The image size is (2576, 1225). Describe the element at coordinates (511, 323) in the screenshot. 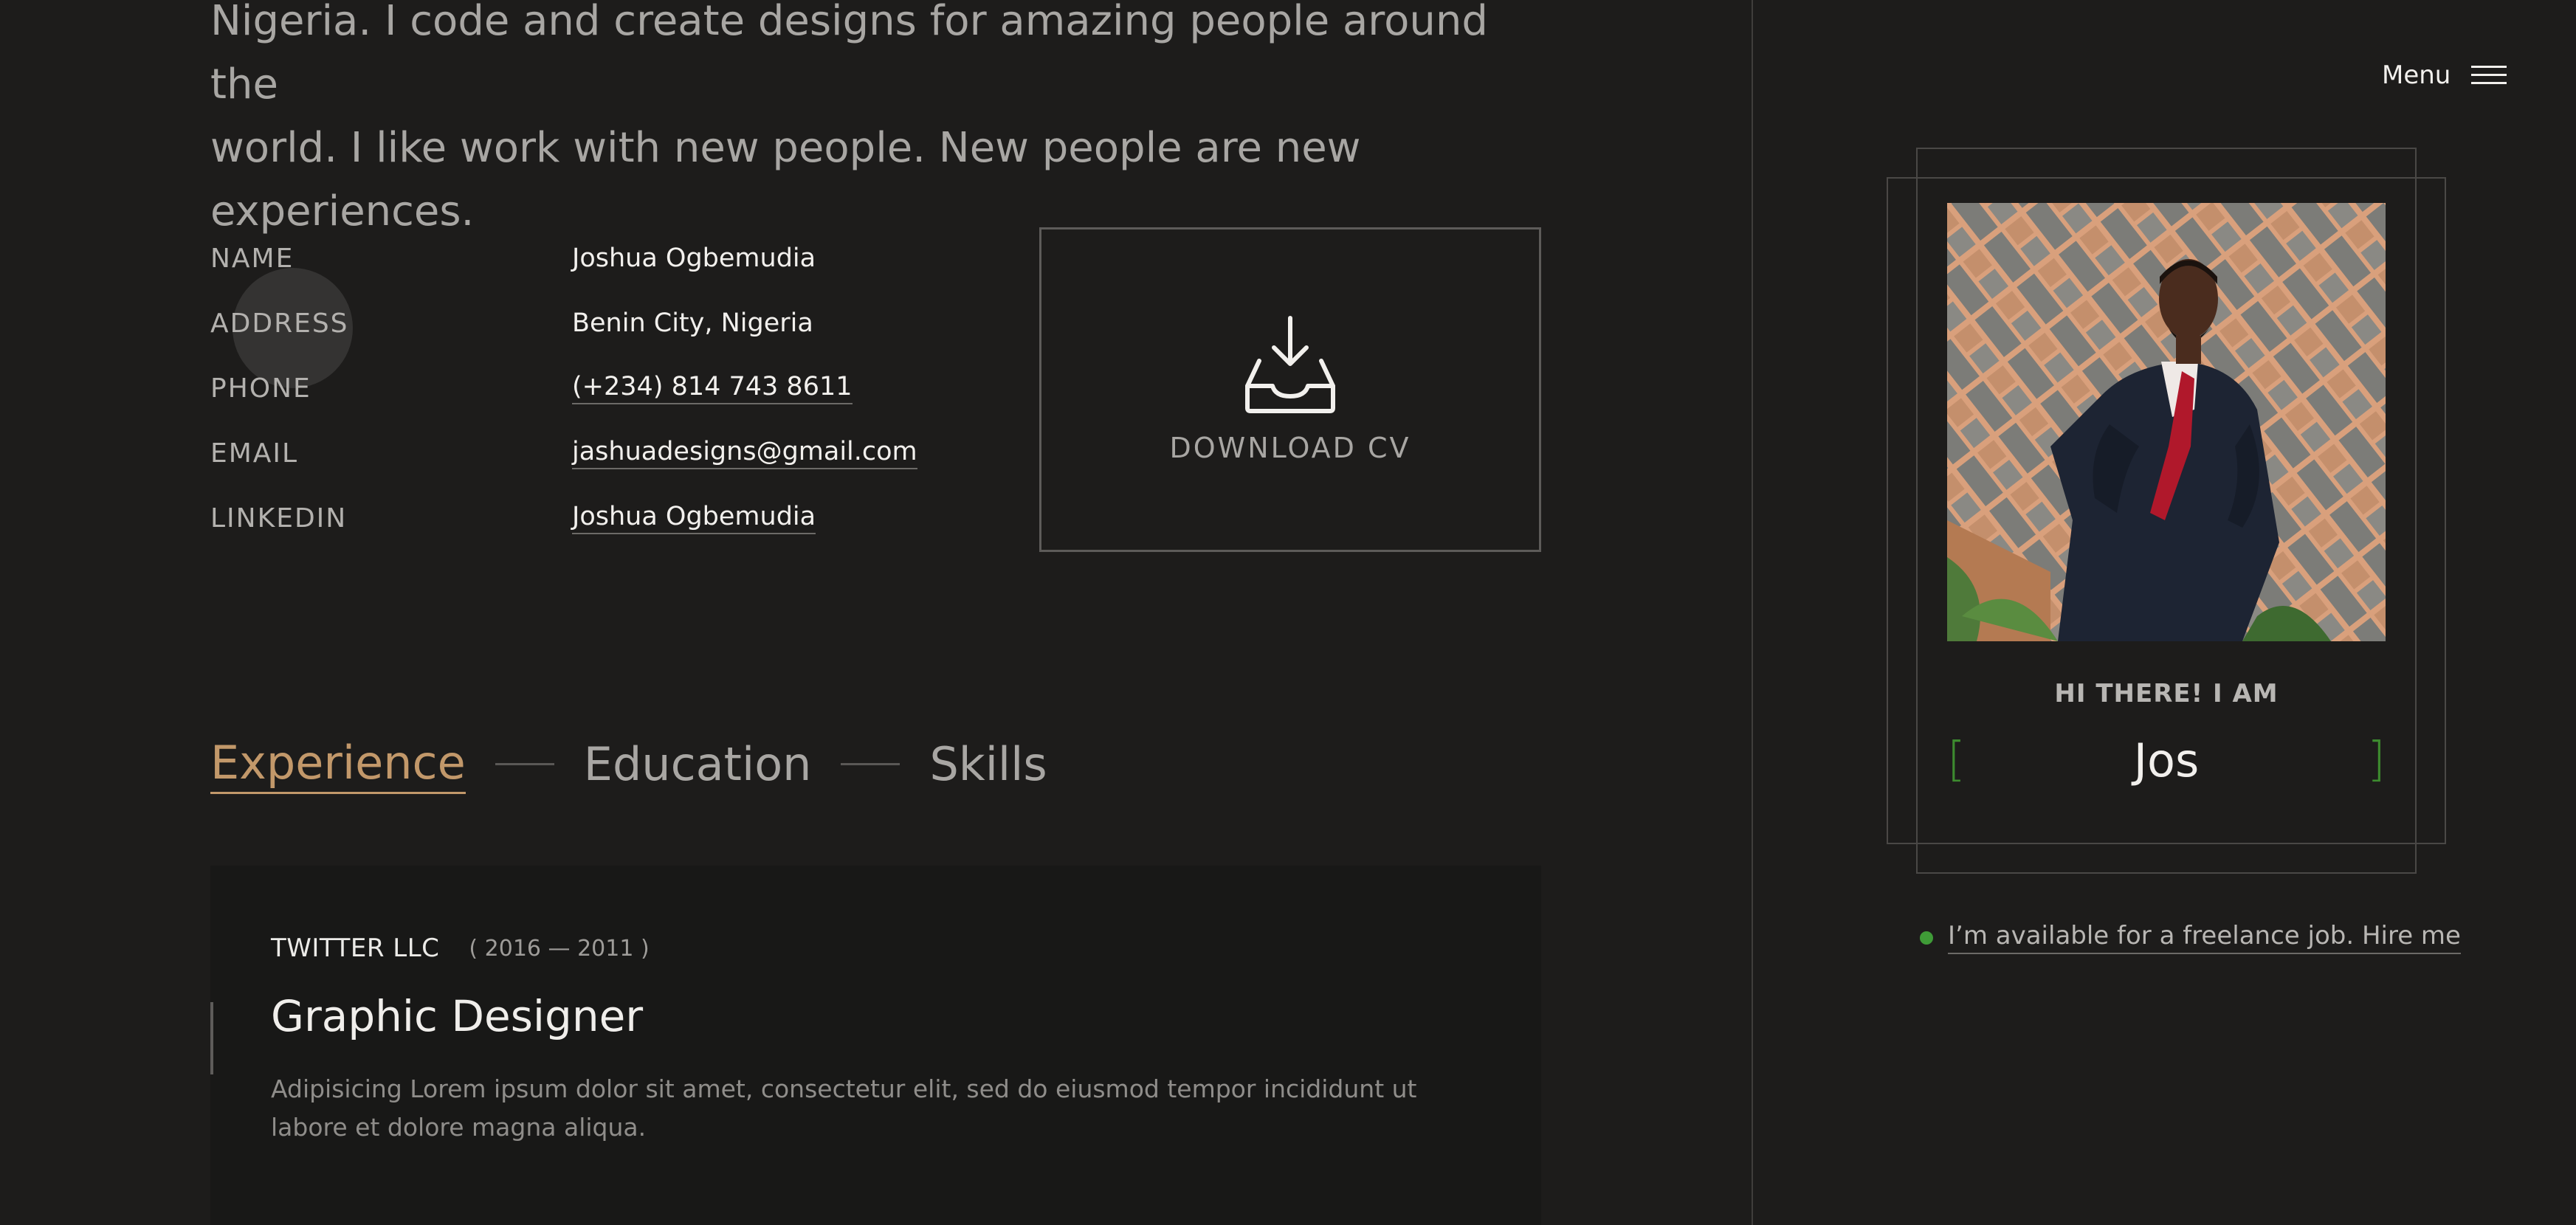

I see `info-row-address: ADDRESS Benin City, Nigeria` at that location.